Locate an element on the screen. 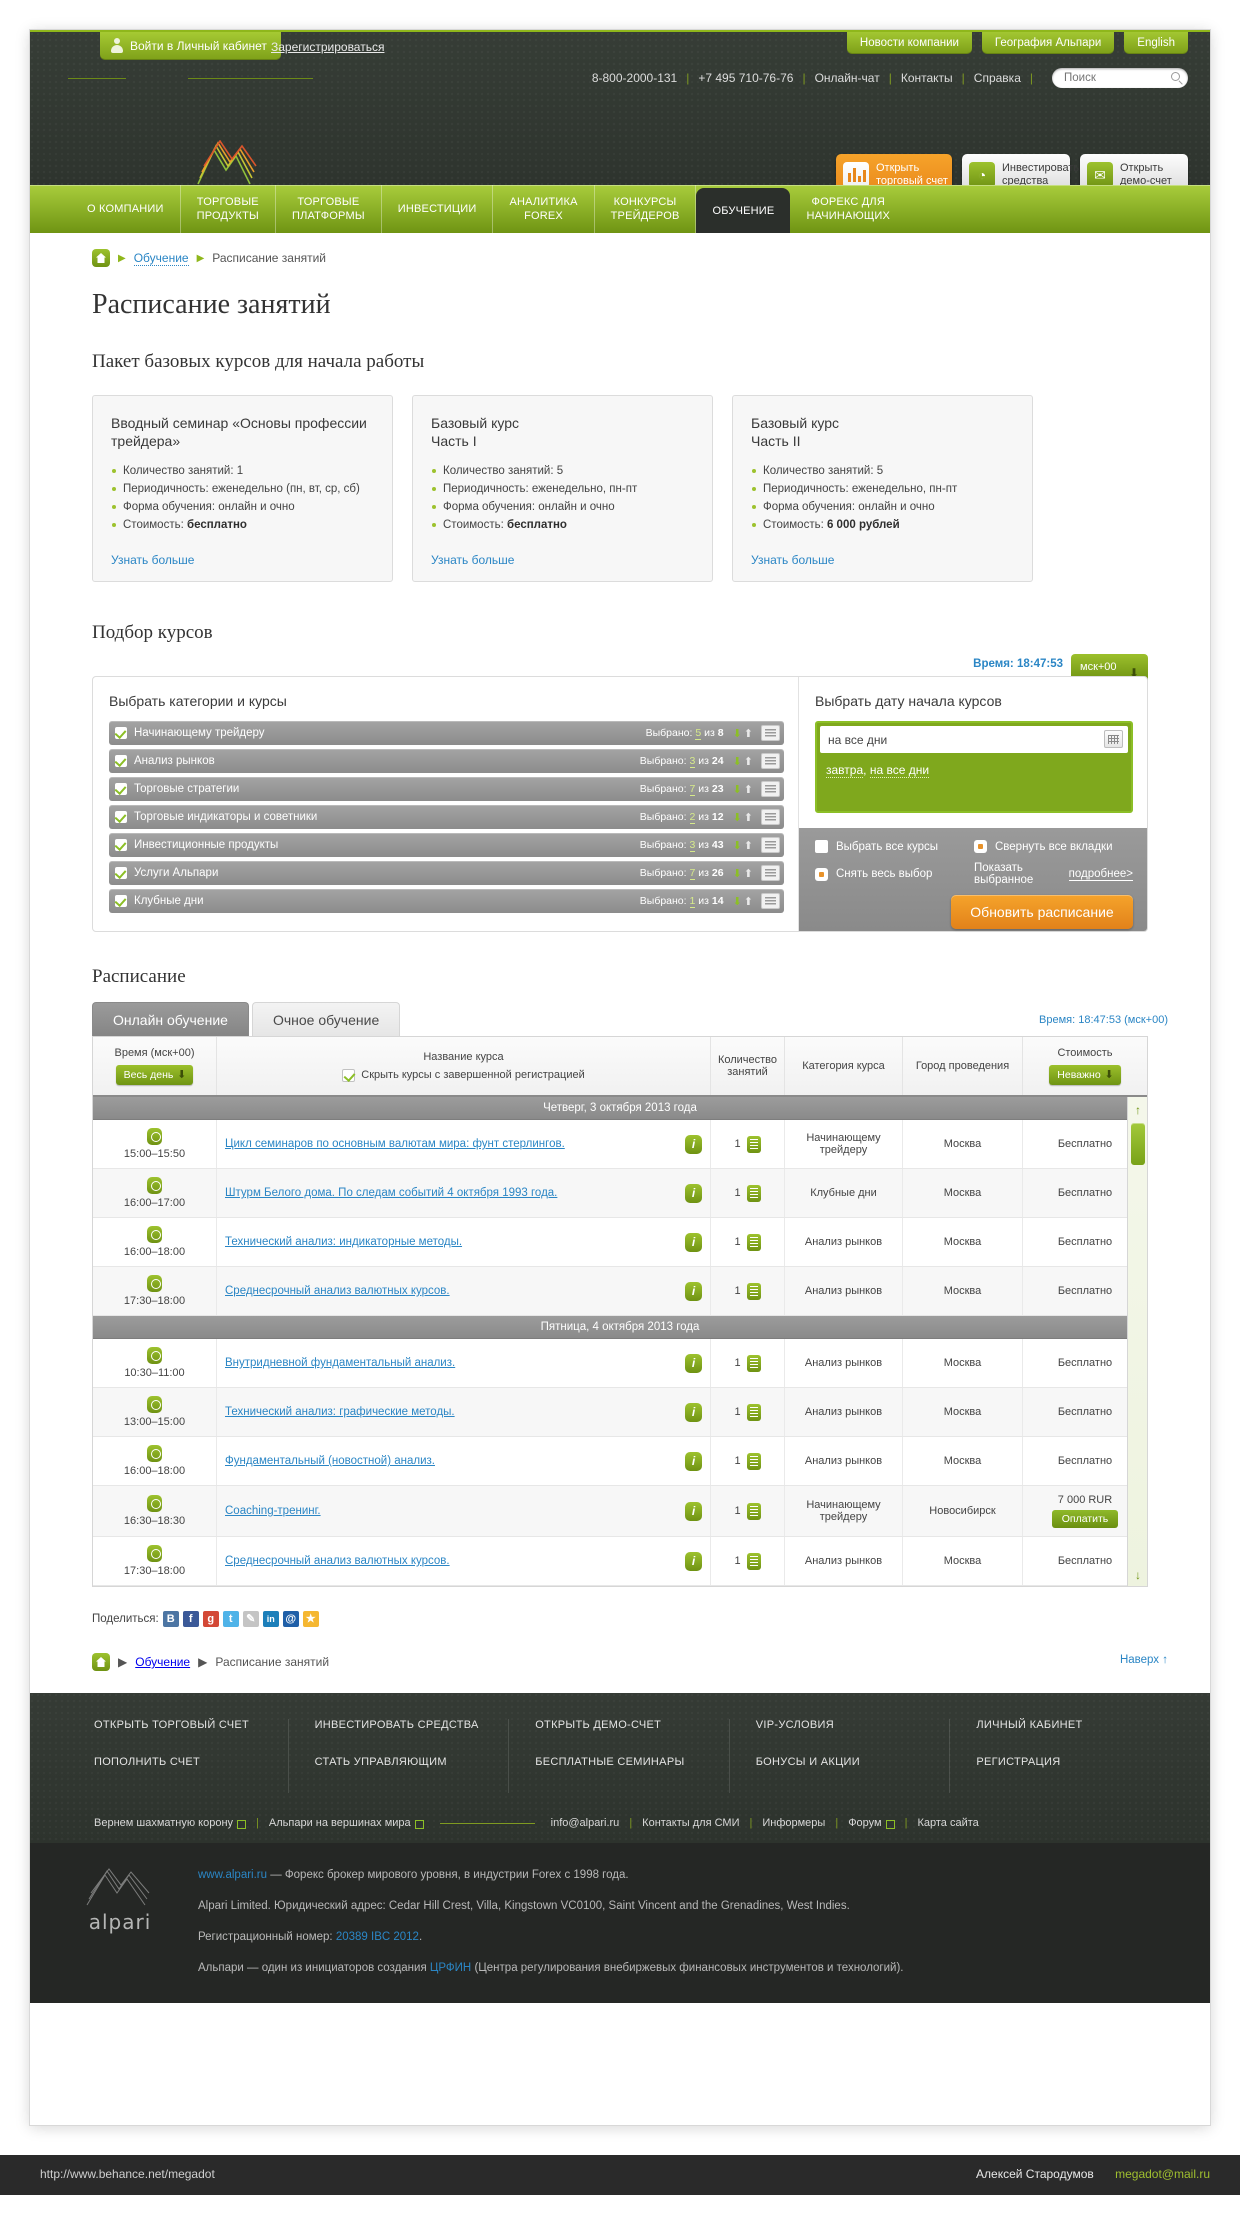 This screenshot has height=2228, width=1240. search-input is located at coordinates (1104, 78).